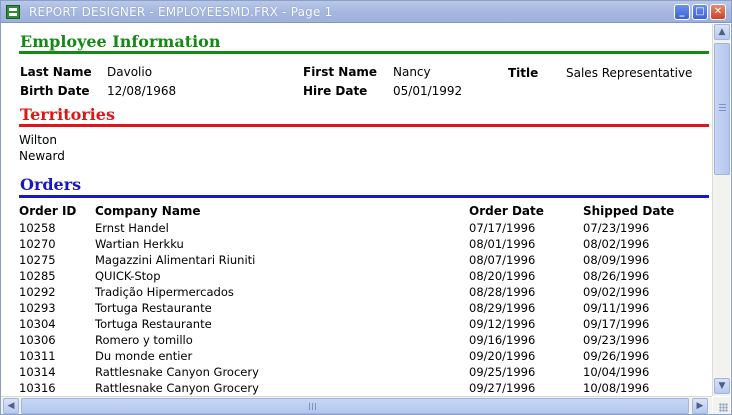  I want to click on order-id-cell: 10314, so click(37, 372).